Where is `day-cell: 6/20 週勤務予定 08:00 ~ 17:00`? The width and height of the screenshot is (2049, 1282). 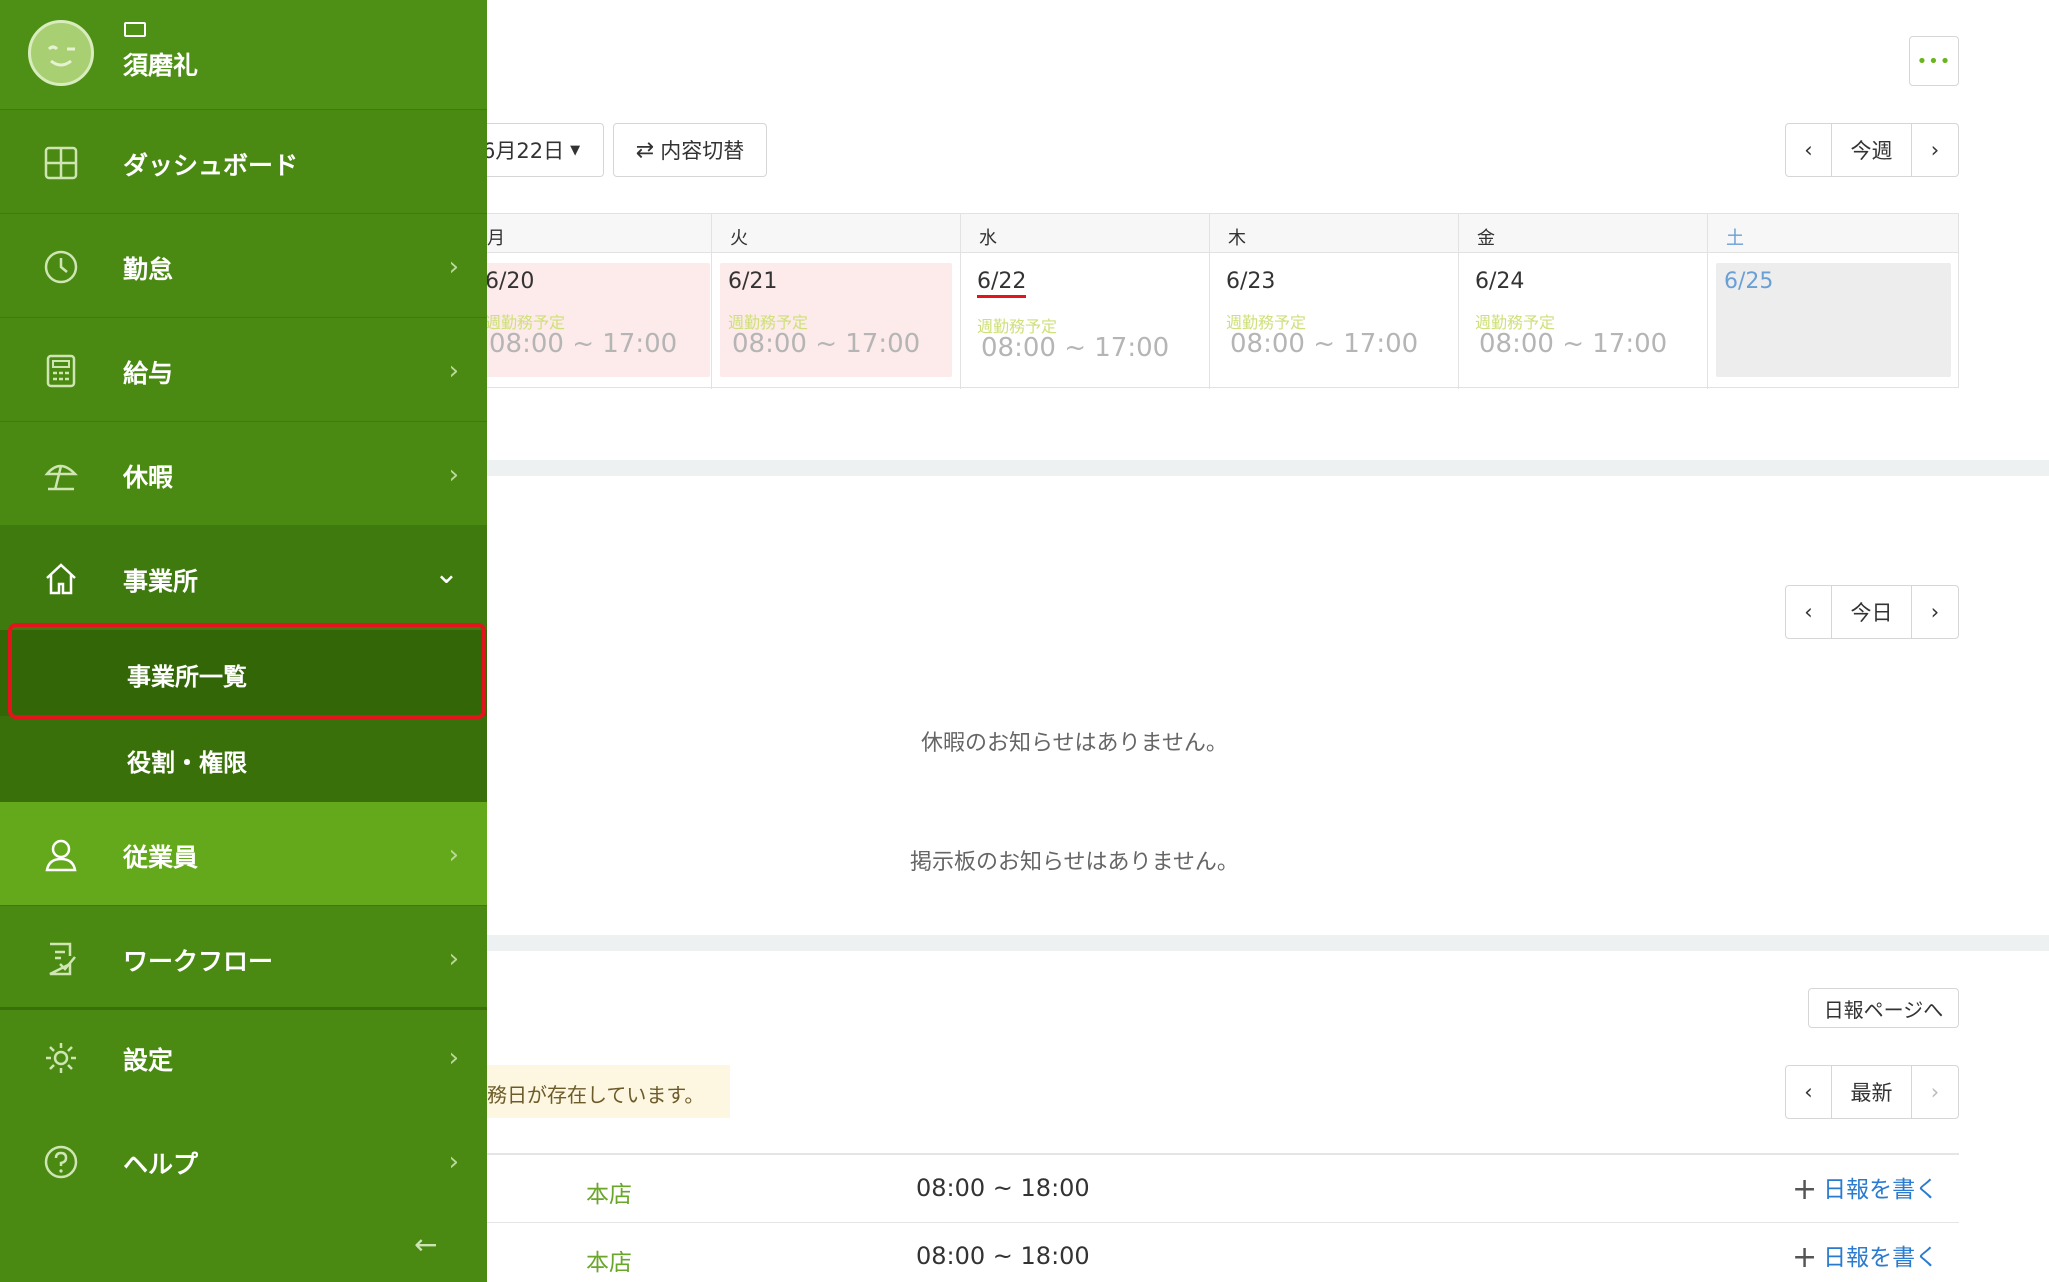
day-cell: 6/20 週勤務予定 08:00 ~ 17:00 is located at coordinates (593, 320).